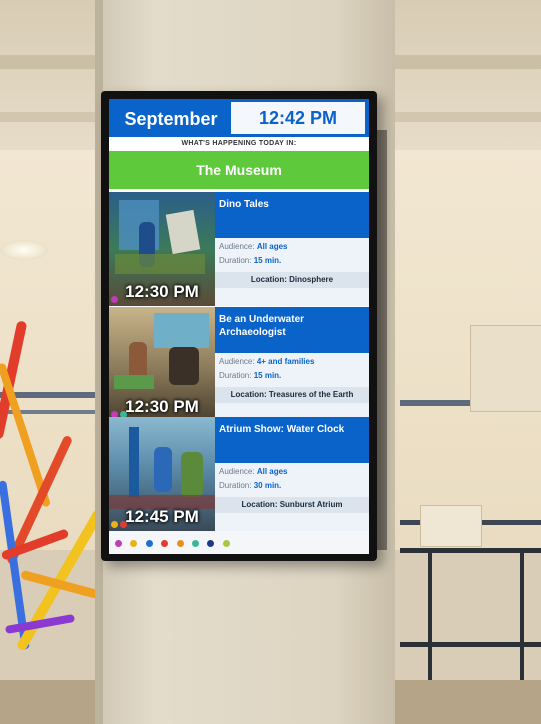  What do you see at coordinates (171, 134) in the screenshot?
I see `date-label: September 17` at bounding box center [171, 134].